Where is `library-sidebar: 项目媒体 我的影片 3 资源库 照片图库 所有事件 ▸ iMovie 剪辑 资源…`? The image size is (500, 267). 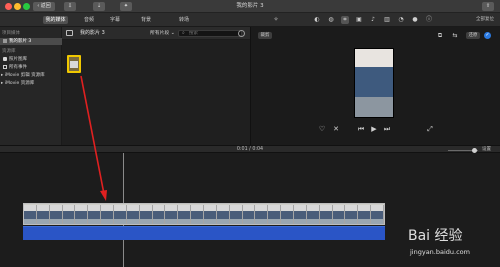
library-sidebar: 项目媒体 我的影片 3 资源库 照片图库 所有事件 ▸ iMovie 剪辑 资源… is located at coordinates (31, 86).